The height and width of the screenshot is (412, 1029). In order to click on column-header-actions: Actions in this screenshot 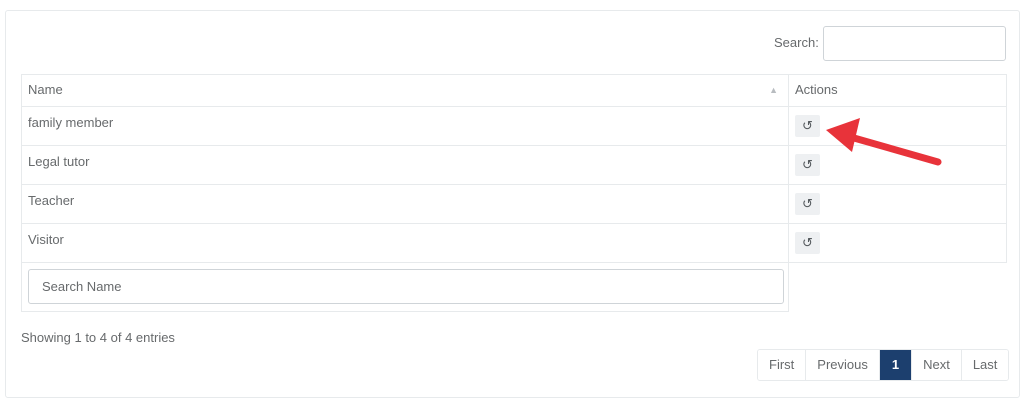, I will do `click(897, 90)`.